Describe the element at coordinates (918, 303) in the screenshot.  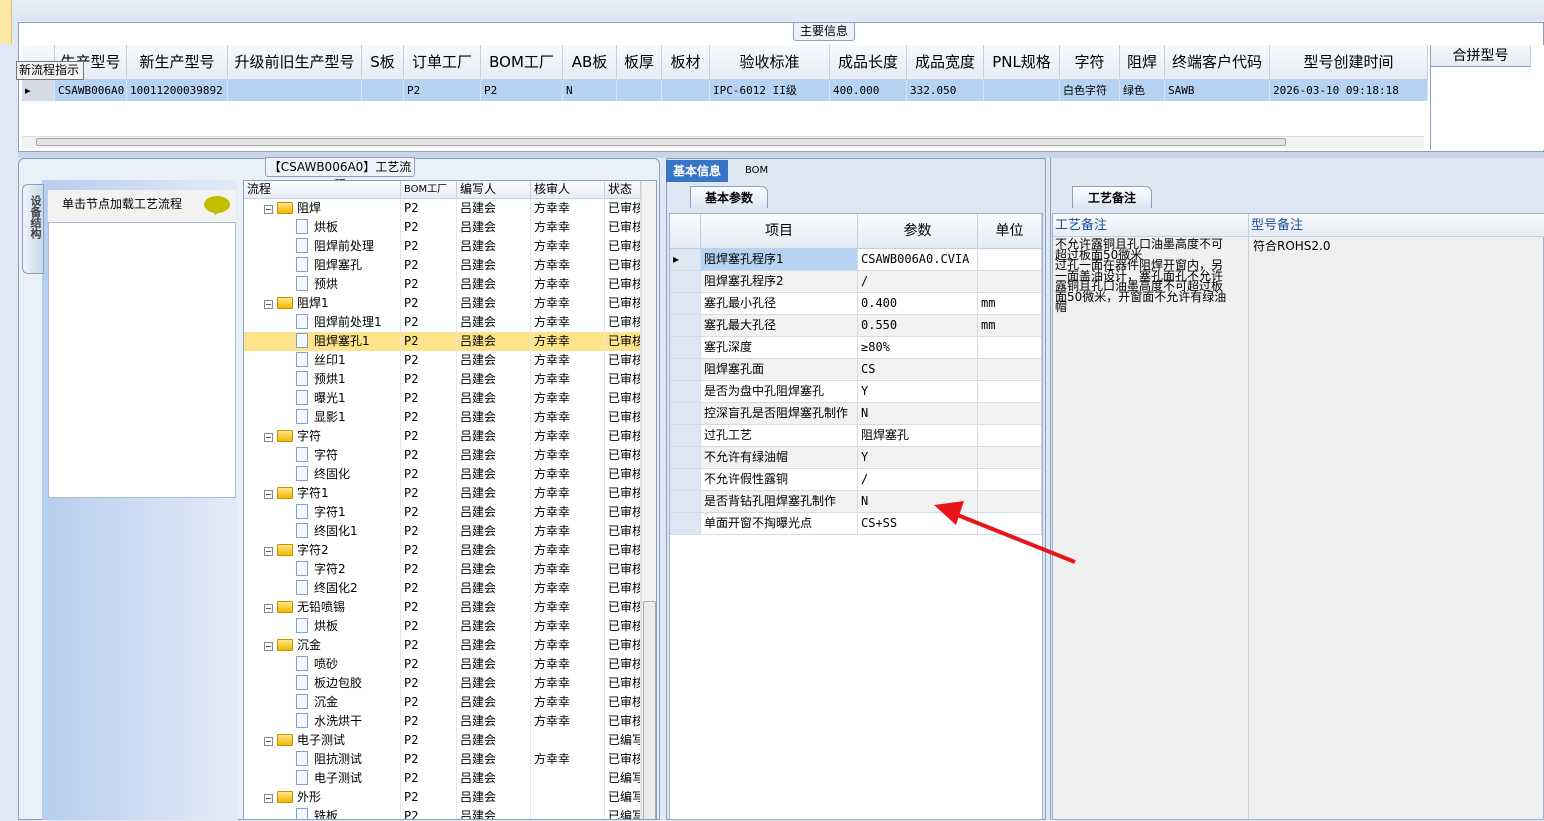
I see `param-value: 0.400` at that location.